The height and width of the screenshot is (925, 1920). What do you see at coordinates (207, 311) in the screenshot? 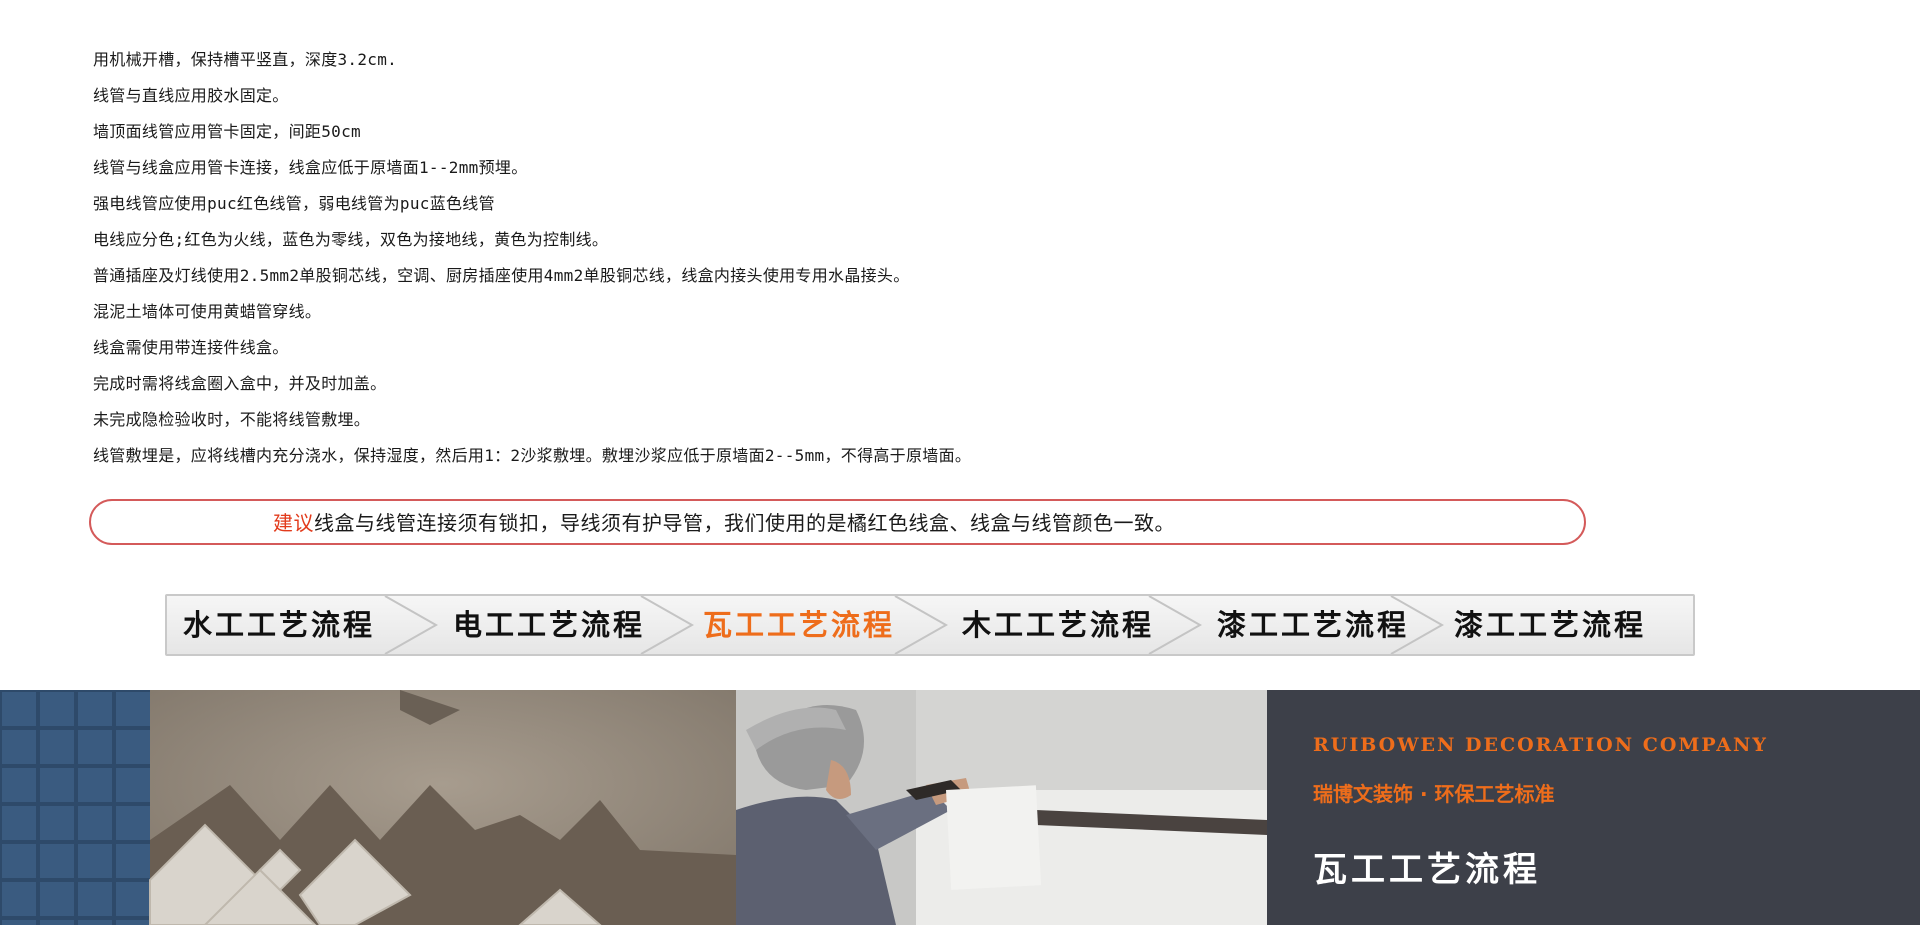
I see `rule-line: 混泥土墙体可使用黄蜡管穿线。` at bounding box center [207, 311].